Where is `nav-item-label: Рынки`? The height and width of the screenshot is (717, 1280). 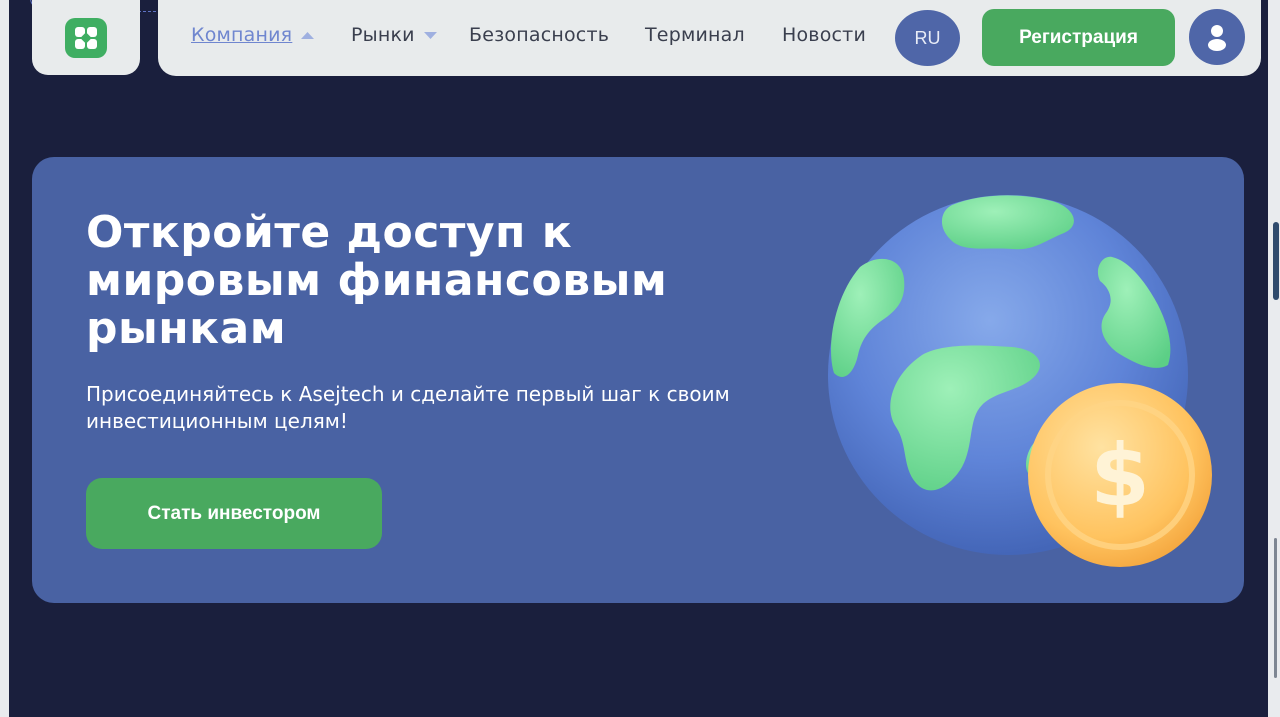
nav-item-label: Рынки is located at coordinates (383, 35).